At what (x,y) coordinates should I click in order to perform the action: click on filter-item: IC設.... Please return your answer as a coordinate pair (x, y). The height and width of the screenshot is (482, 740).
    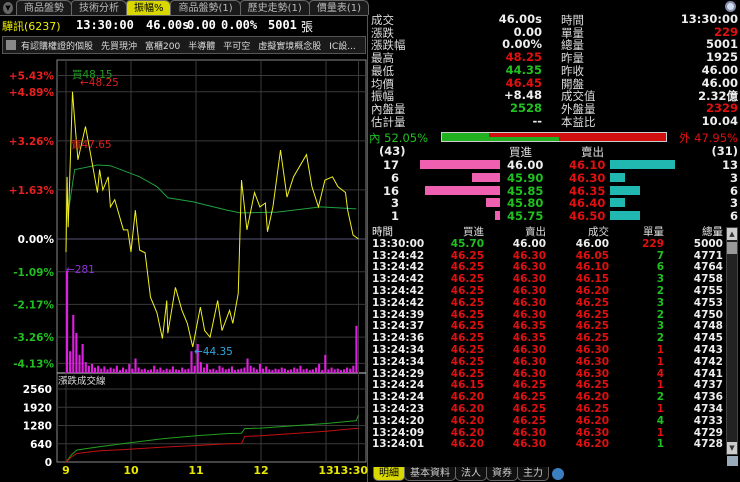
    Looking at the image, I should click on (342, 45).